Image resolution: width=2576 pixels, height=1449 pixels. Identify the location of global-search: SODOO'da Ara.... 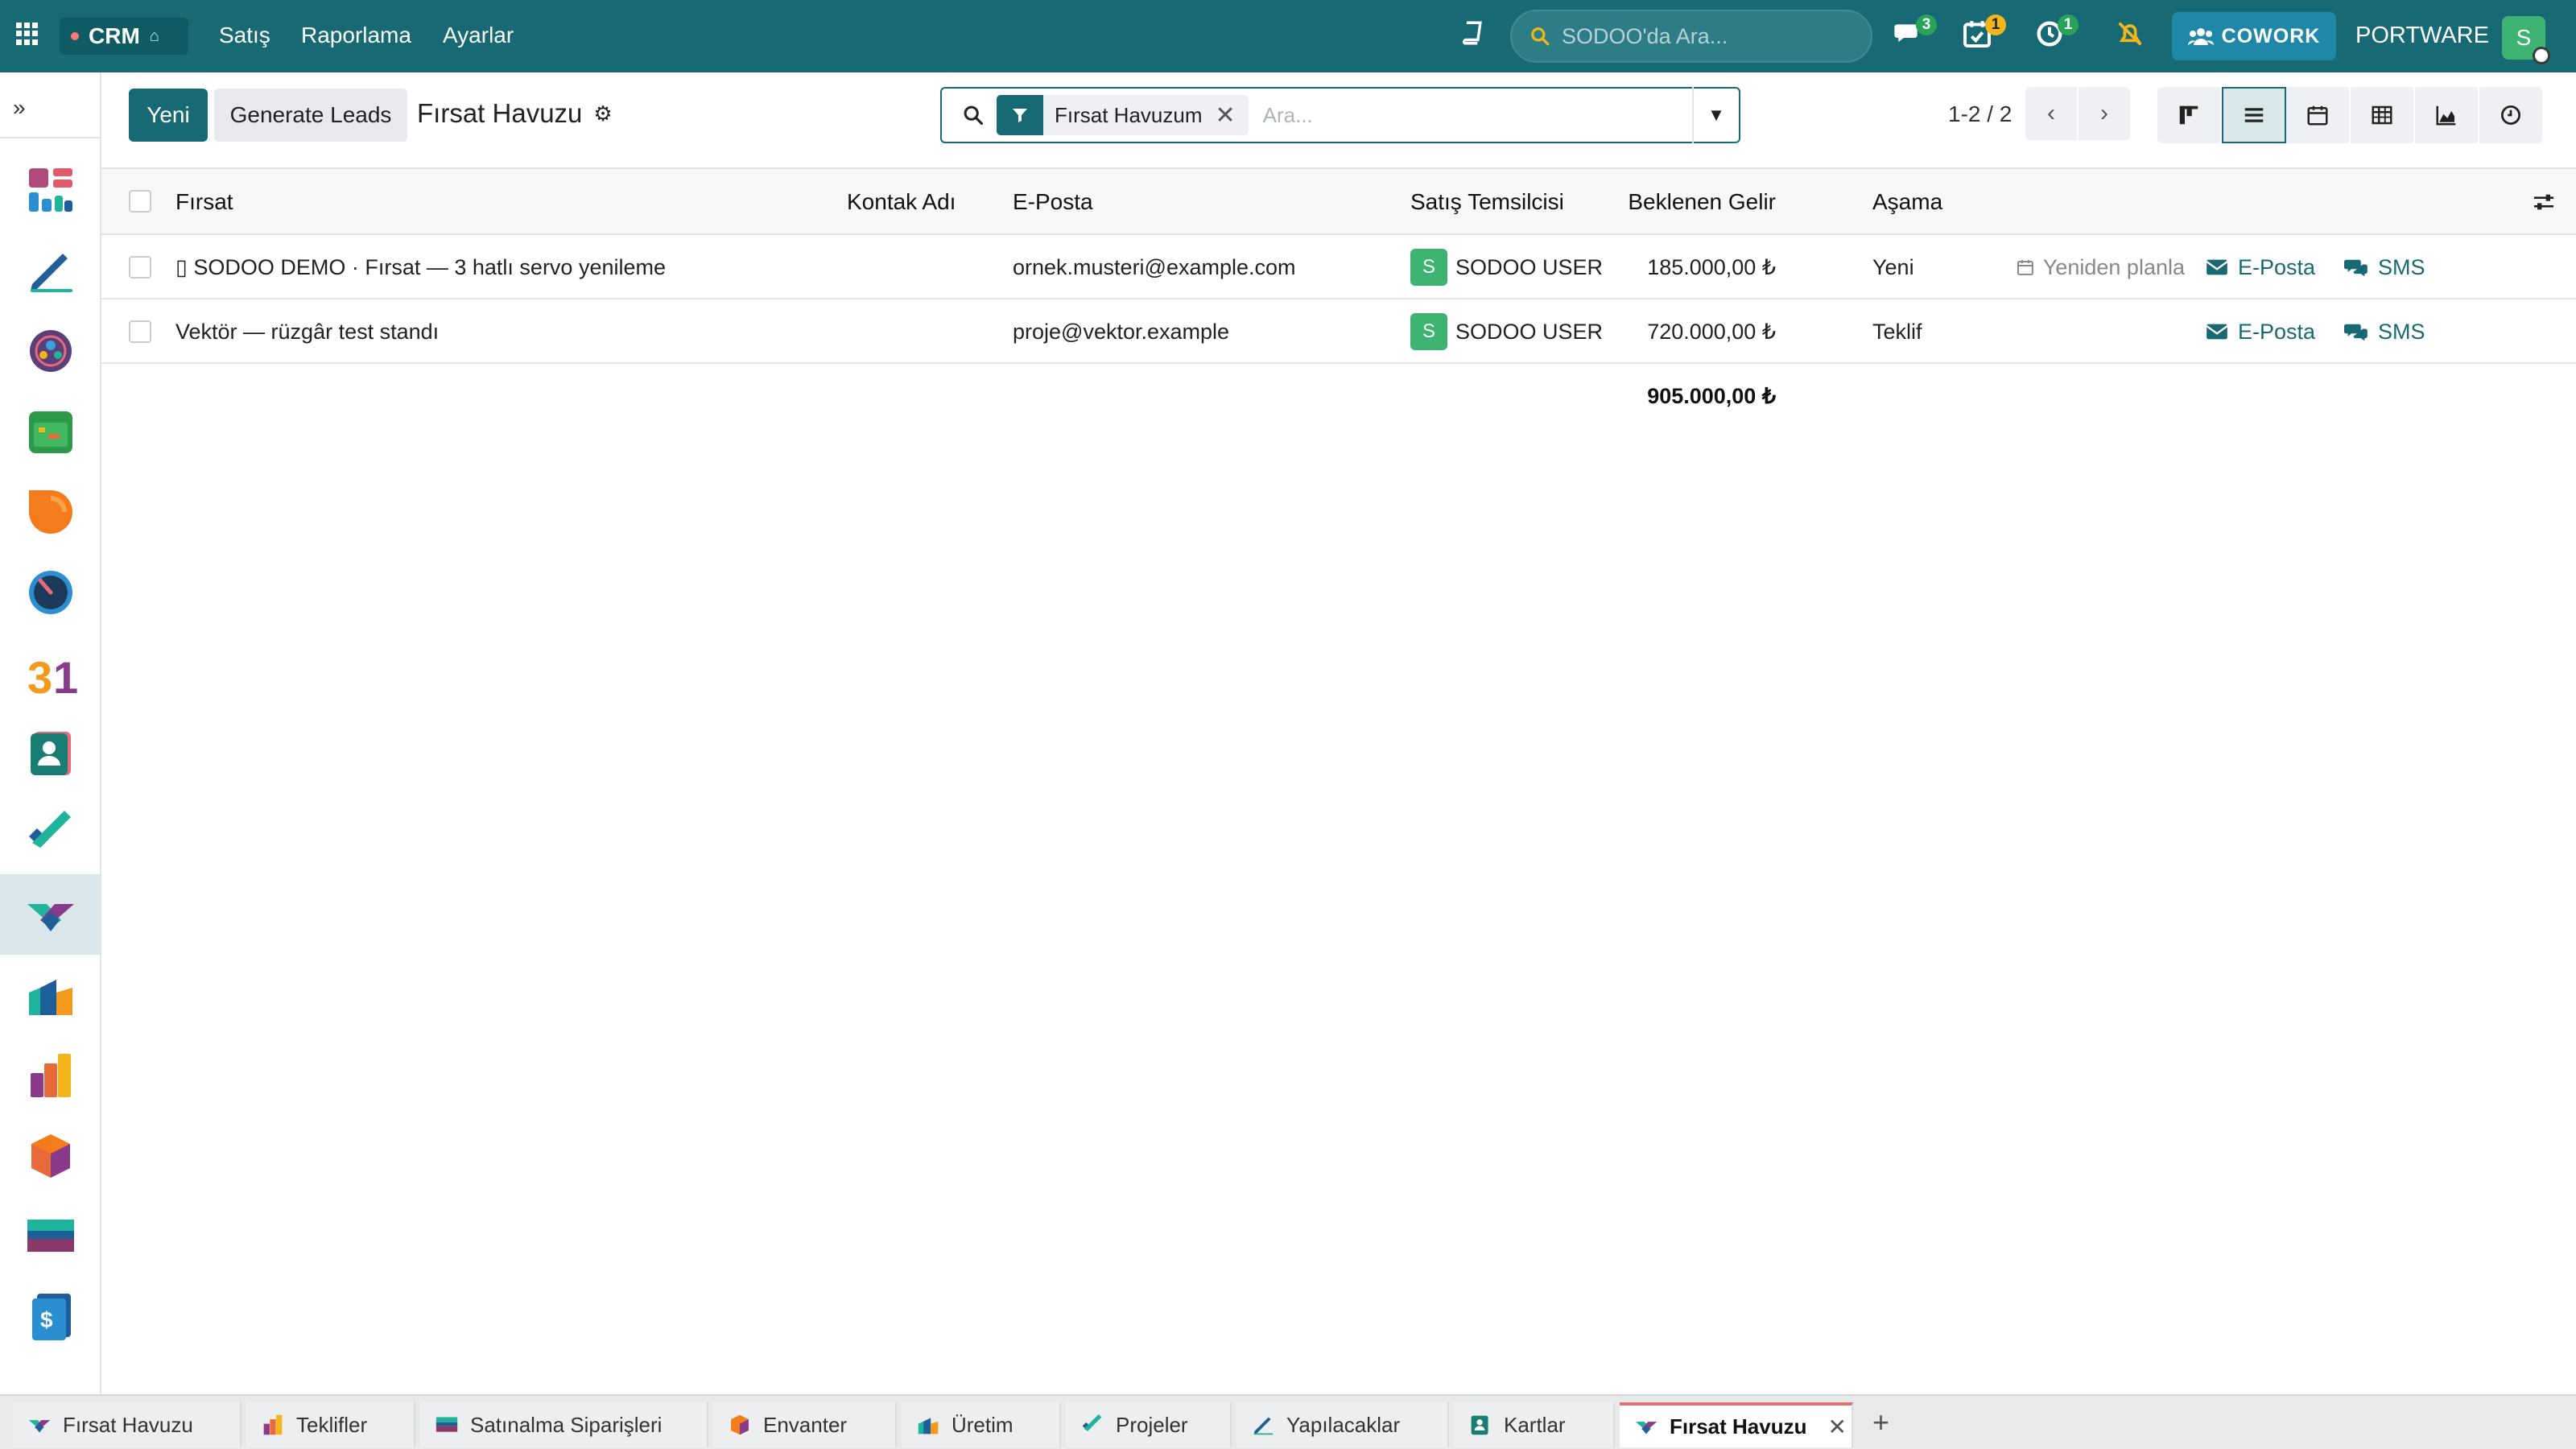
(1691, 36).